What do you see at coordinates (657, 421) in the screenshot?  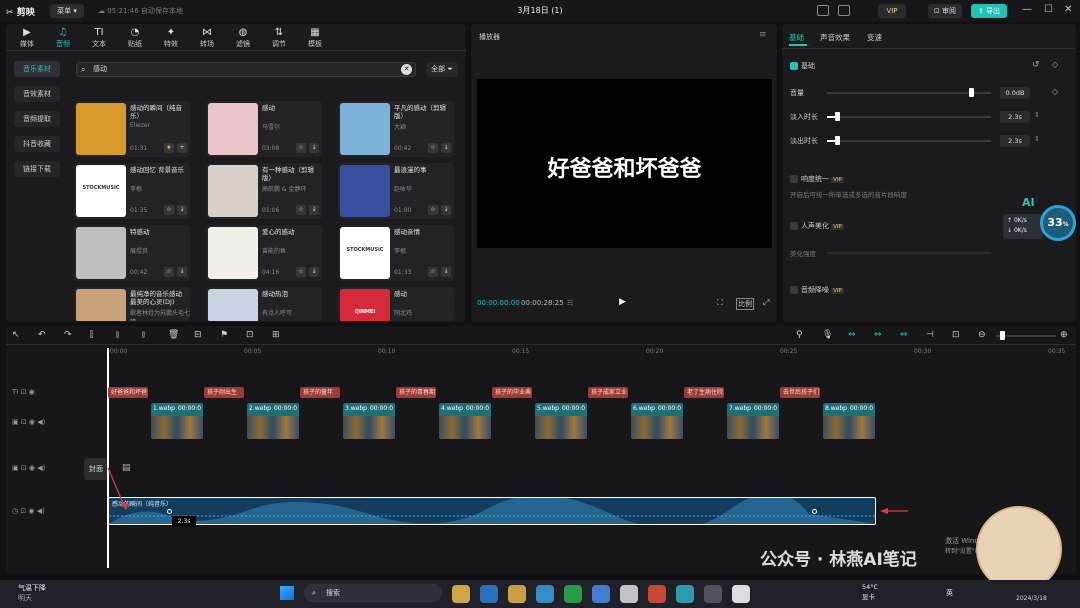 I see `video-clip: 6.webp 00:00:0` at bounding box center [657, 421].